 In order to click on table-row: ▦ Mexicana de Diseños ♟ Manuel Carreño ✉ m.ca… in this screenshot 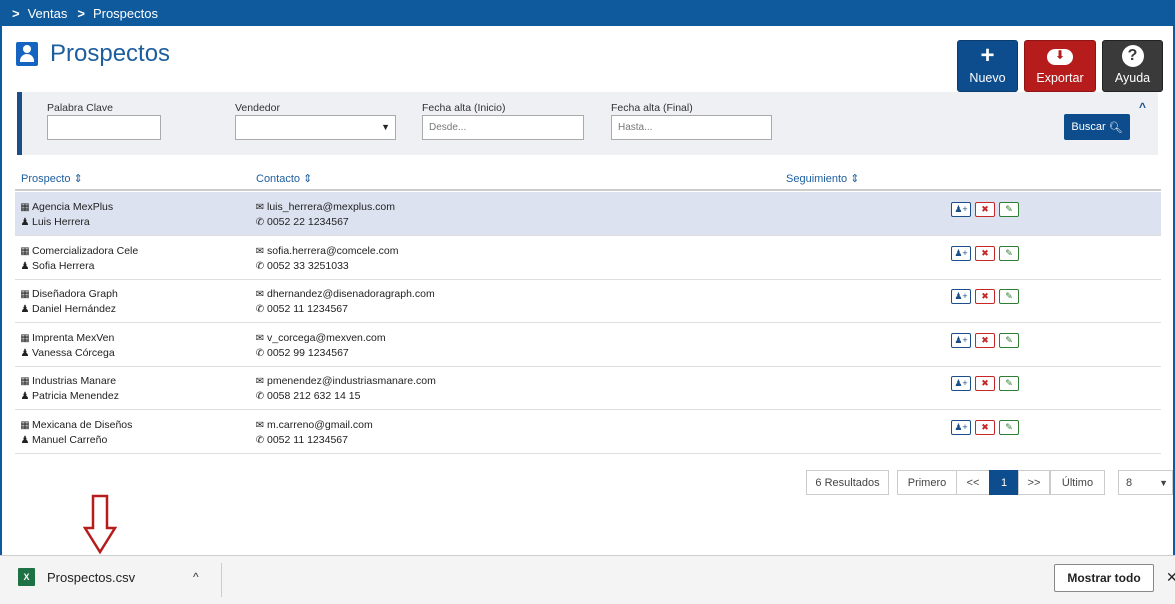, I will do `click(588, 432)`.